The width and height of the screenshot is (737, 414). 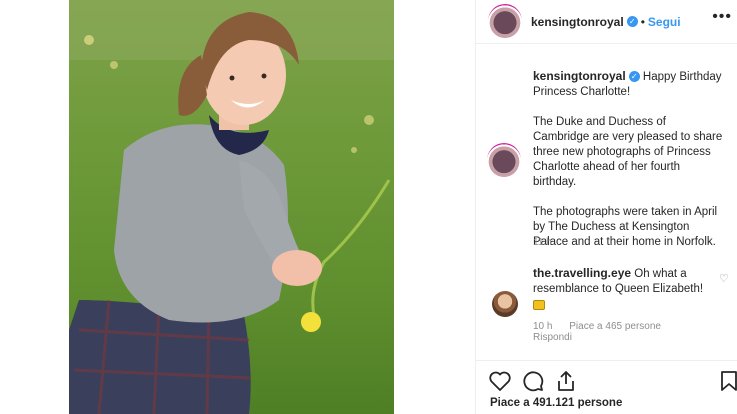 I want to click on share-icon, so click(x=566, y=381).